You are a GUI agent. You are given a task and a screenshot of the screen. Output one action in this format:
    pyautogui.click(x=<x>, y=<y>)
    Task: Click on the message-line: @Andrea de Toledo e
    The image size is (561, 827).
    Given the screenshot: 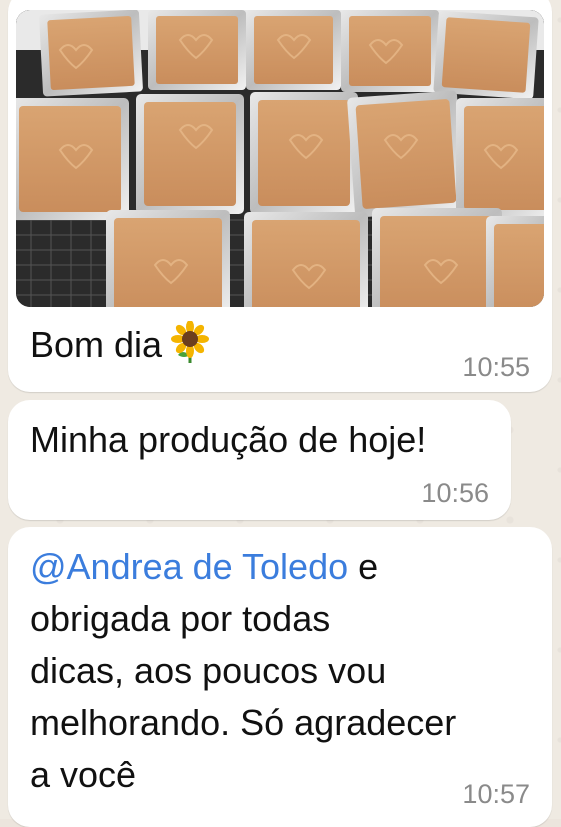 What is the action you would take?
    pyautogui.click(x=243, y=567)
    